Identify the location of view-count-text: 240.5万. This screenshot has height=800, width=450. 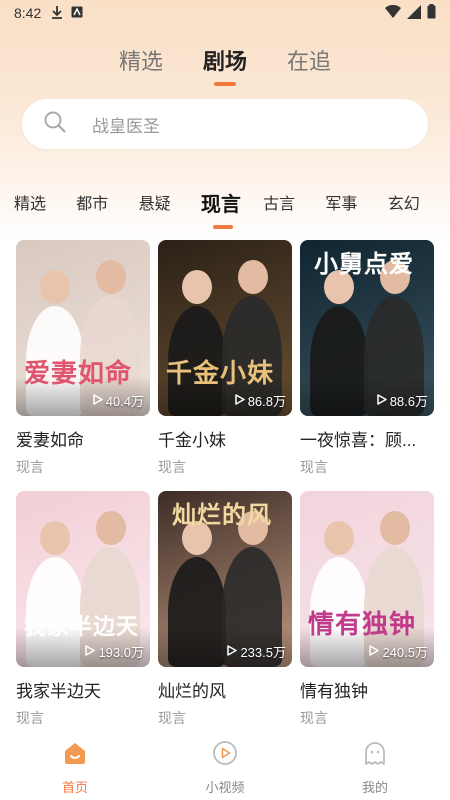
(405, 652).